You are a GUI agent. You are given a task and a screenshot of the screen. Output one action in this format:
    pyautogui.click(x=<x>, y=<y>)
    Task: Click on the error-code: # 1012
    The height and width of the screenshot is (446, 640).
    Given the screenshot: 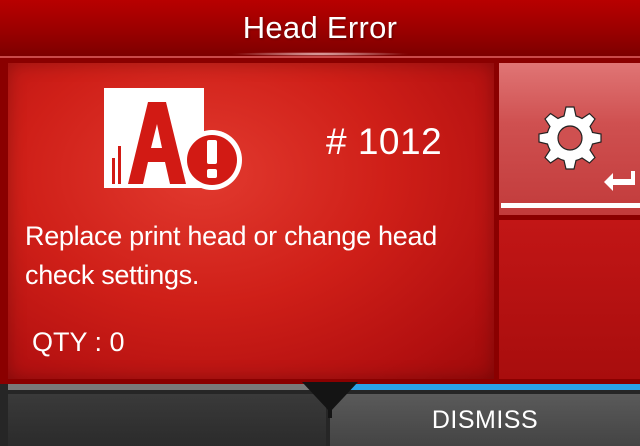 What is the action you would take?
    pyautogui.click(x=384, y=141)
    